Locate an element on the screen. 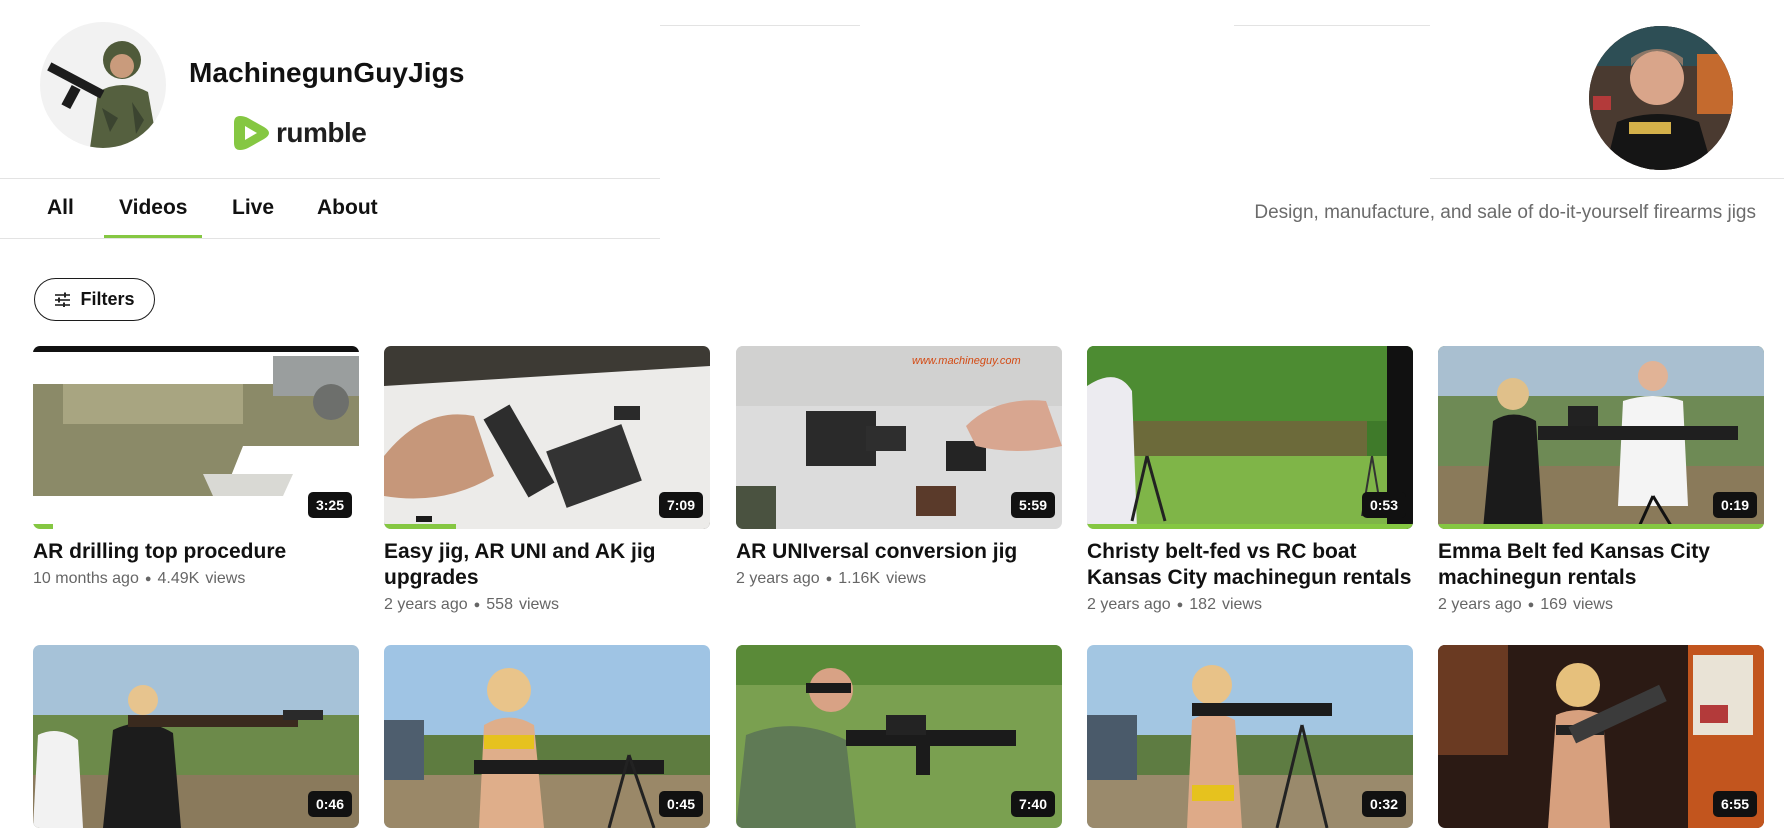 The width and height of the screenshot is (1784, 839). duration-badge: 0:32 is located at coordinates (1383, 804).